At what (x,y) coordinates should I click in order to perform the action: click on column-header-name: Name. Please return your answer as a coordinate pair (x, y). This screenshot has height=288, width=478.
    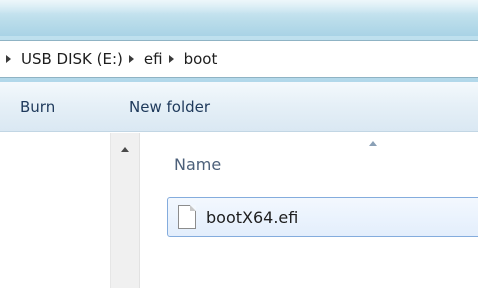
    Looking at the image, I should click on (197, 164).